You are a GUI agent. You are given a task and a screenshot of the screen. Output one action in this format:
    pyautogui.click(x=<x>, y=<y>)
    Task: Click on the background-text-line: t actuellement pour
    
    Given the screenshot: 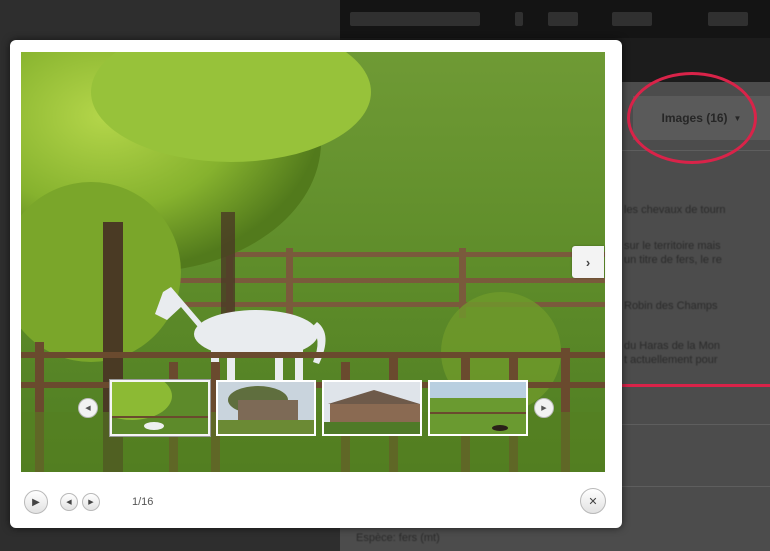 What is the action you would take?
    pyautogui.click(x=671, y=360)
    